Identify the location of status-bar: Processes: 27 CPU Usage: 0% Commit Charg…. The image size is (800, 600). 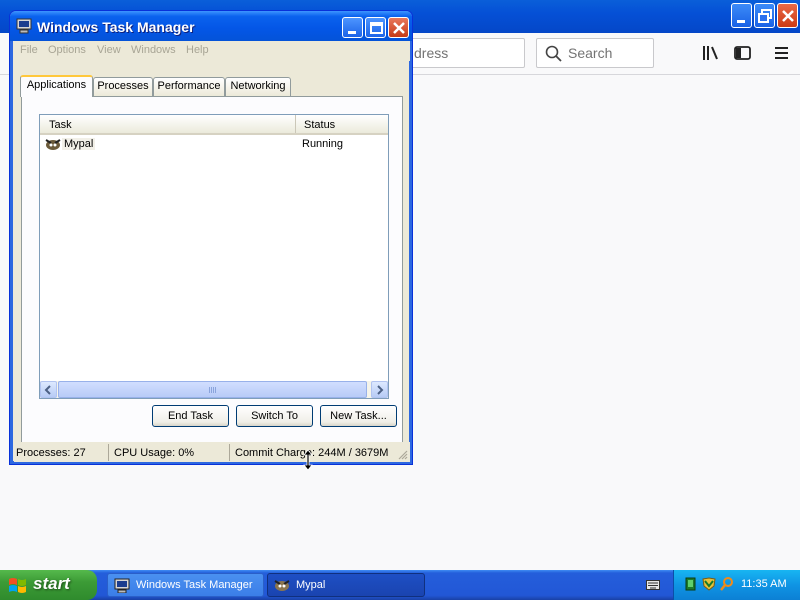
(212, 452).